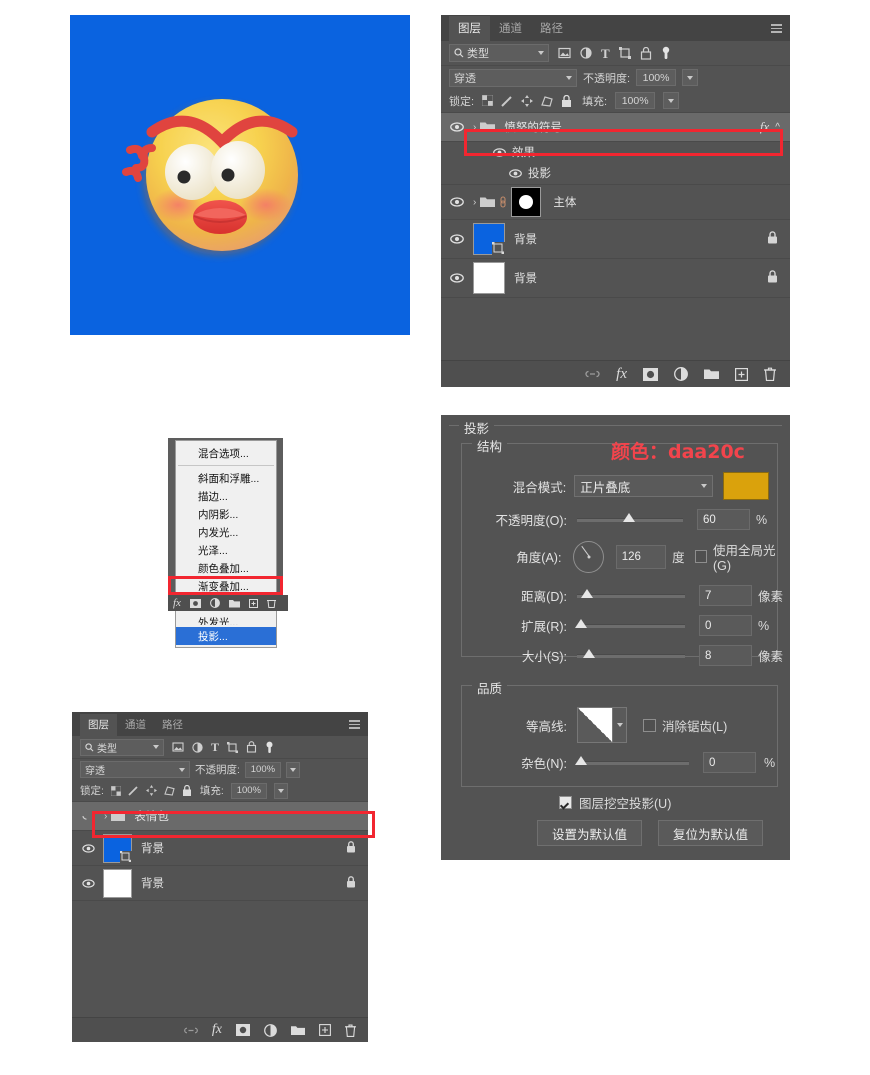 This screenshot has width=870, height=1075. Describe the element at coordinates (615, 239) in the screenshot. I see `table-row: 背景` at that location.